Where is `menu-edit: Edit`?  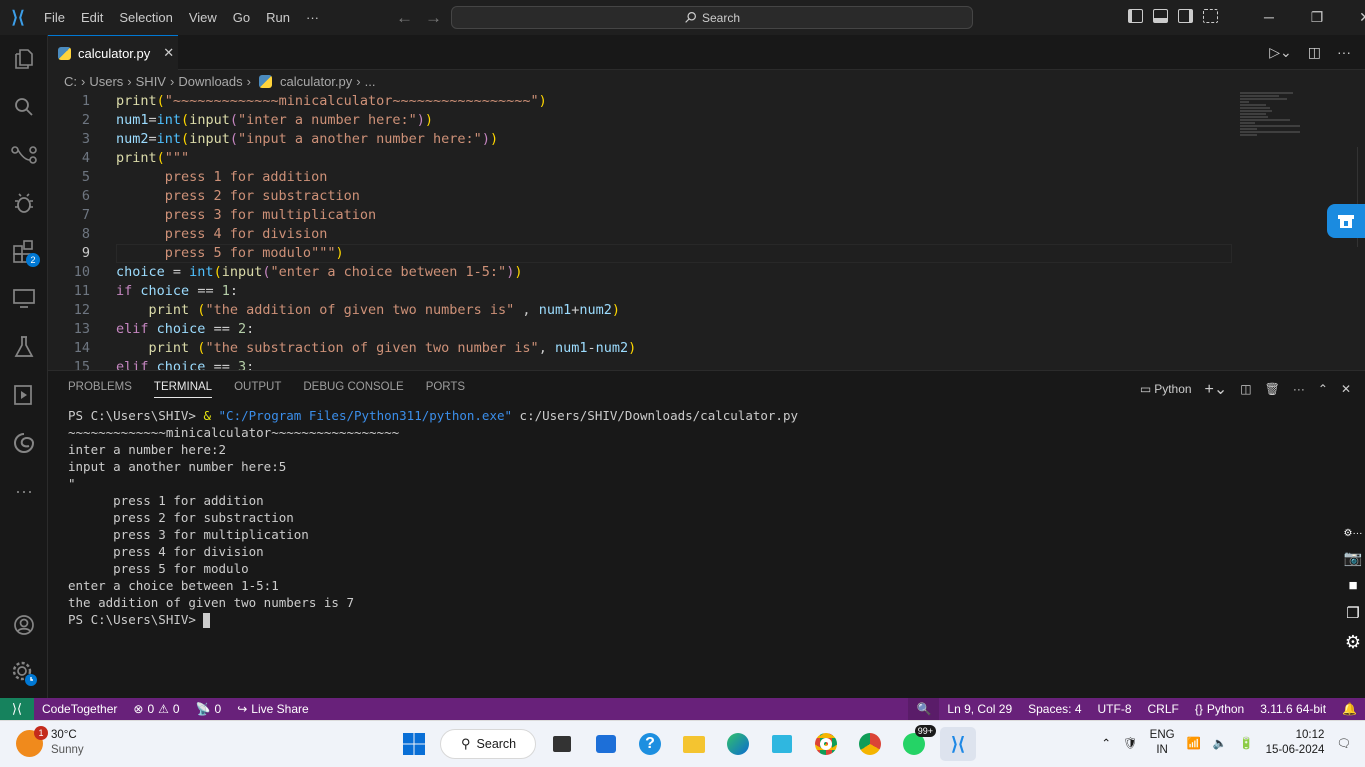 menu-edit: Edit is located at coordinates (92, 17).